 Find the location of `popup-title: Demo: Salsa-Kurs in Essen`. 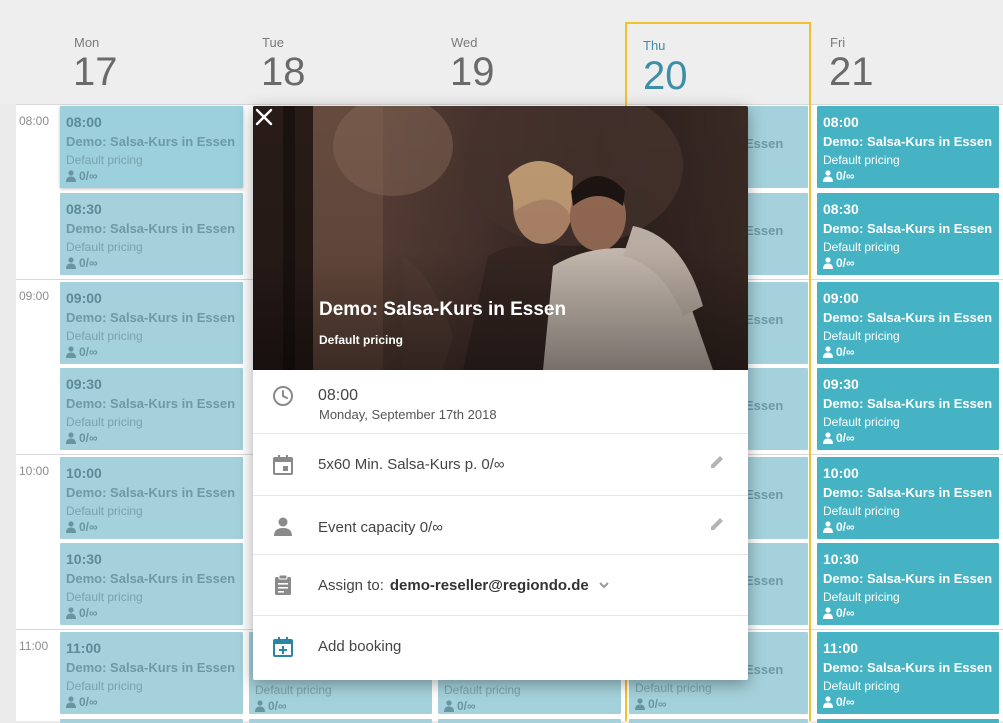

popup-title: Demo: Salsa-Kurs in Essen is located at coordinates (443, 309).